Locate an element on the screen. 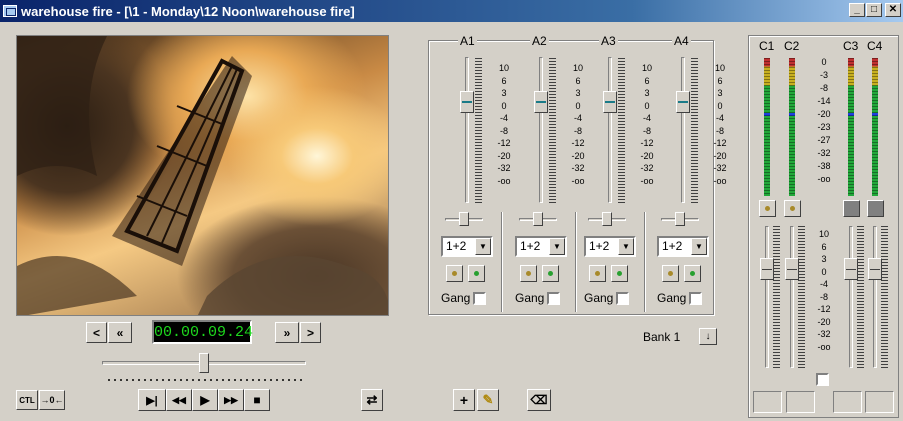  meter-segments is located at coordinates (792, 127).